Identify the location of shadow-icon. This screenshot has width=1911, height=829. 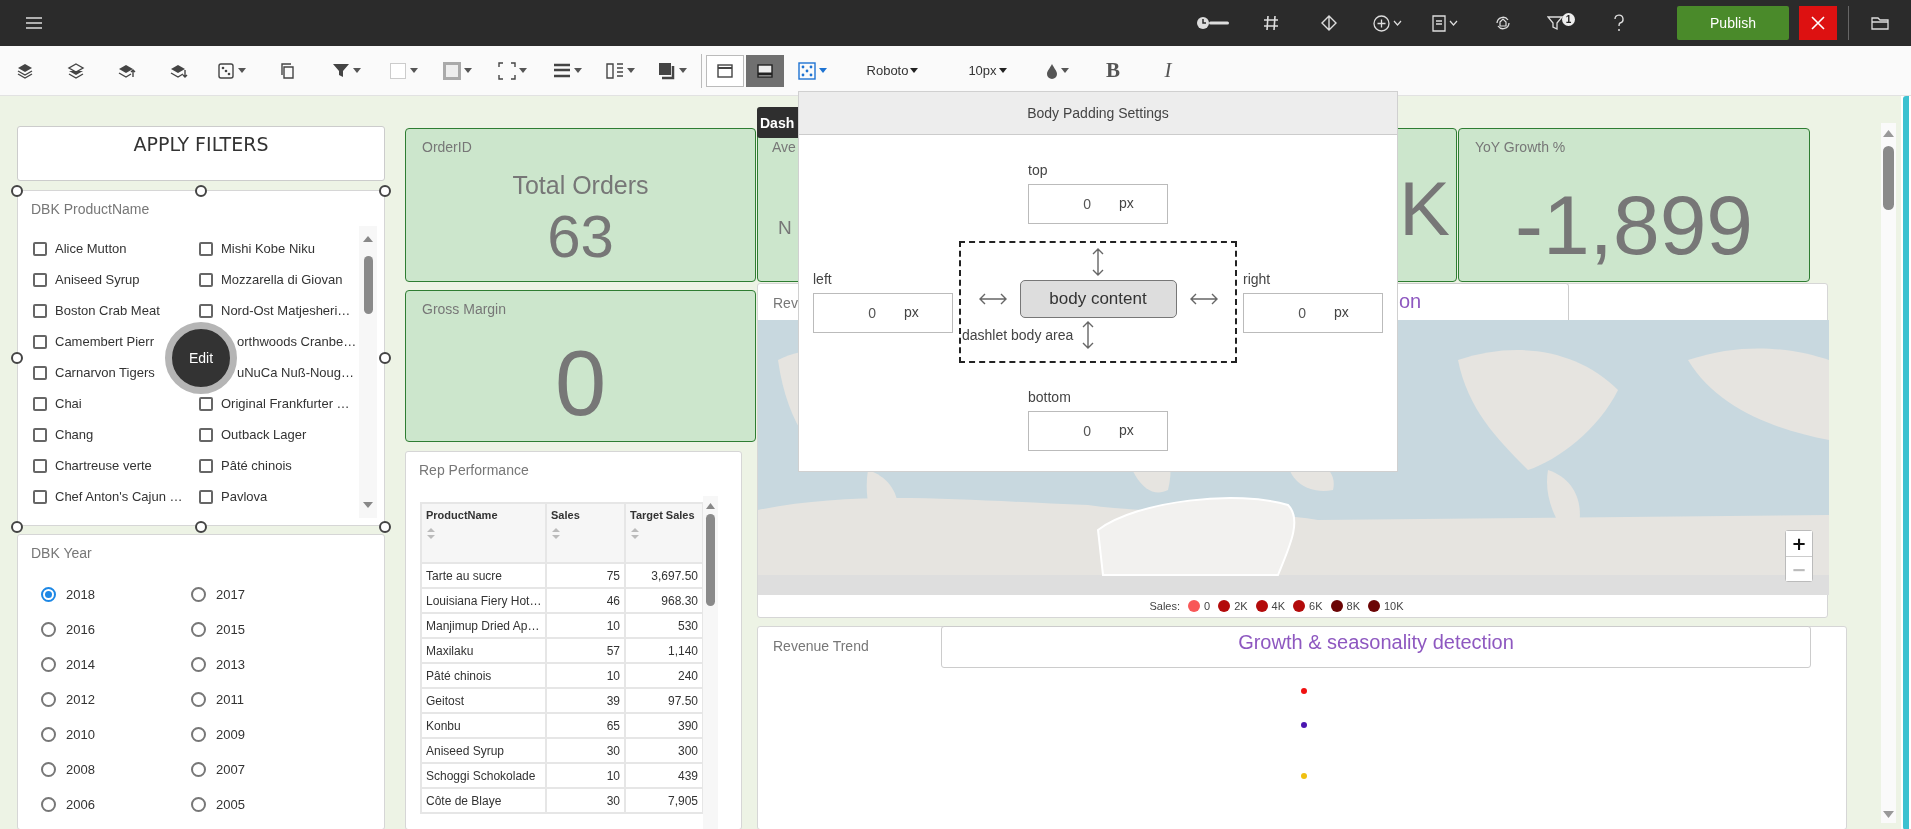
(667, 70).